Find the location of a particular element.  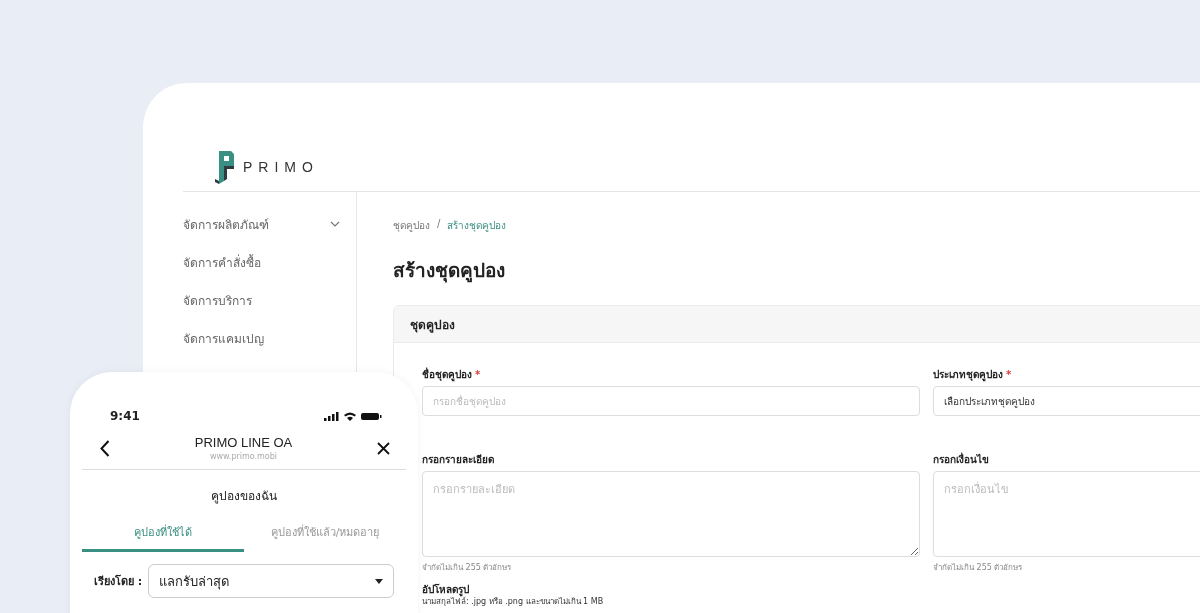

back-icon is located at coordinates (105, 448).